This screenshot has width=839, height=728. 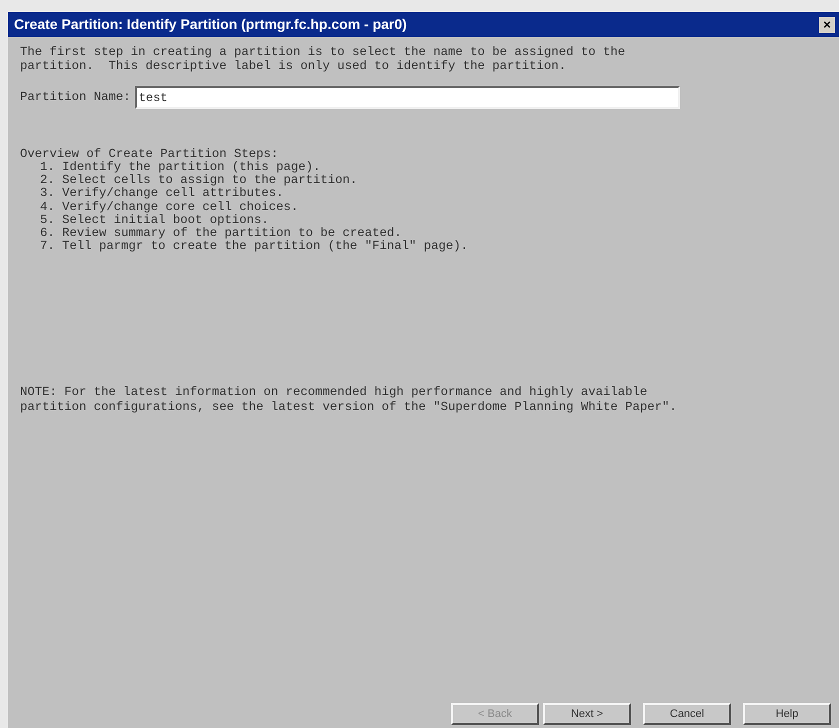 What do you see at coordinates (199, 181) in the screenshot?
I see `step-item: 2. Select cells to assign to the partition.` at bounding box center [199, 181].